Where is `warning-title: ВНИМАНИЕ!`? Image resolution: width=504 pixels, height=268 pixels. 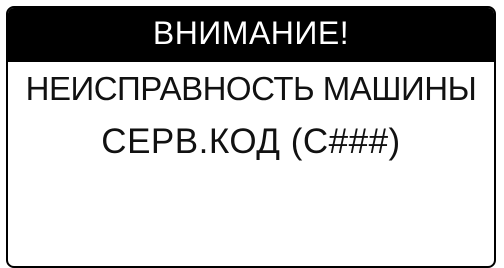
warning-title: ВНИМАНИЕ! is located at coordinates (251, 33).